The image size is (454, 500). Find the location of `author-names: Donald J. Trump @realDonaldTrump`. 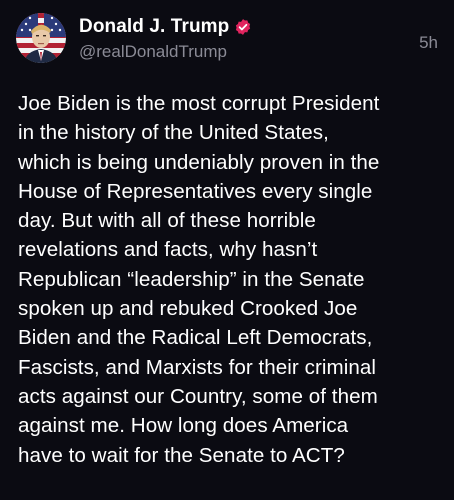

author-names: Donald J. Trump @realDonaldTrump is located at coordinates (165, 38).